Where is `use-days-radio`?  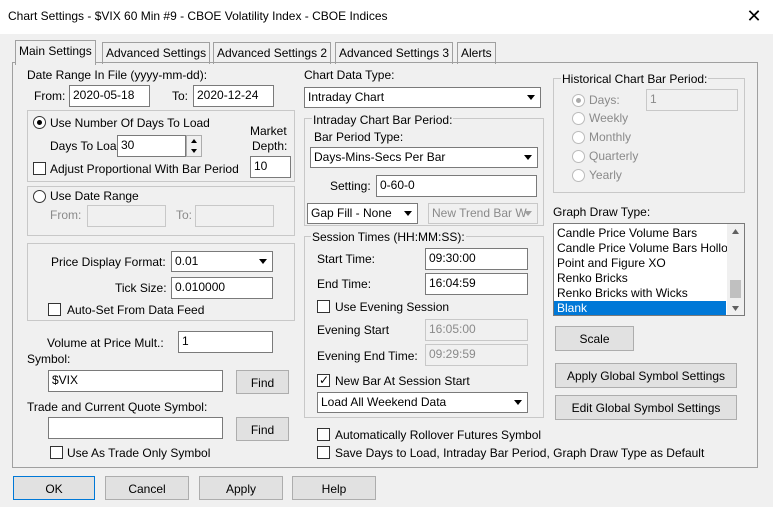 use-days-radio is located at coordinates (39, 122).